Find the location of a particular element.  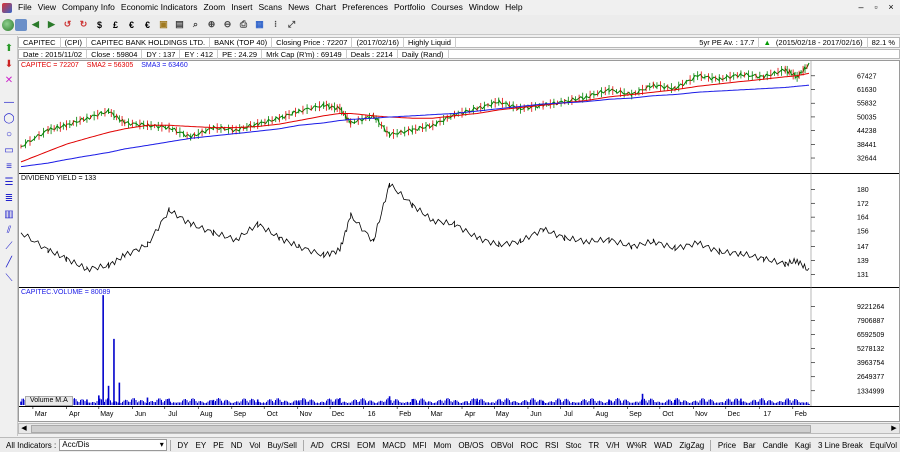

btn-mfi: MFI is located at coordinates (419, 445).